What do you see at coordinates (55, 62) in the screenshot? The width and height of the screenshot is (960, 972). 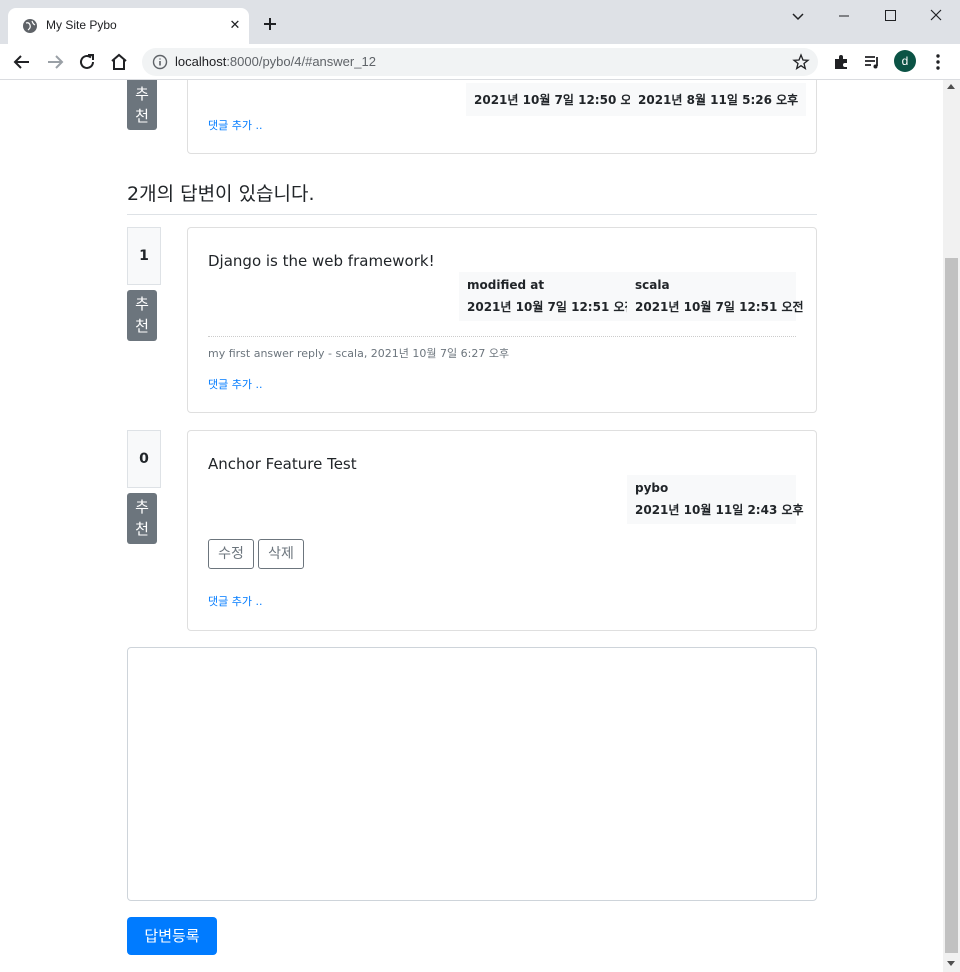 I see `forward-icon` at bounding box center [55, 62].